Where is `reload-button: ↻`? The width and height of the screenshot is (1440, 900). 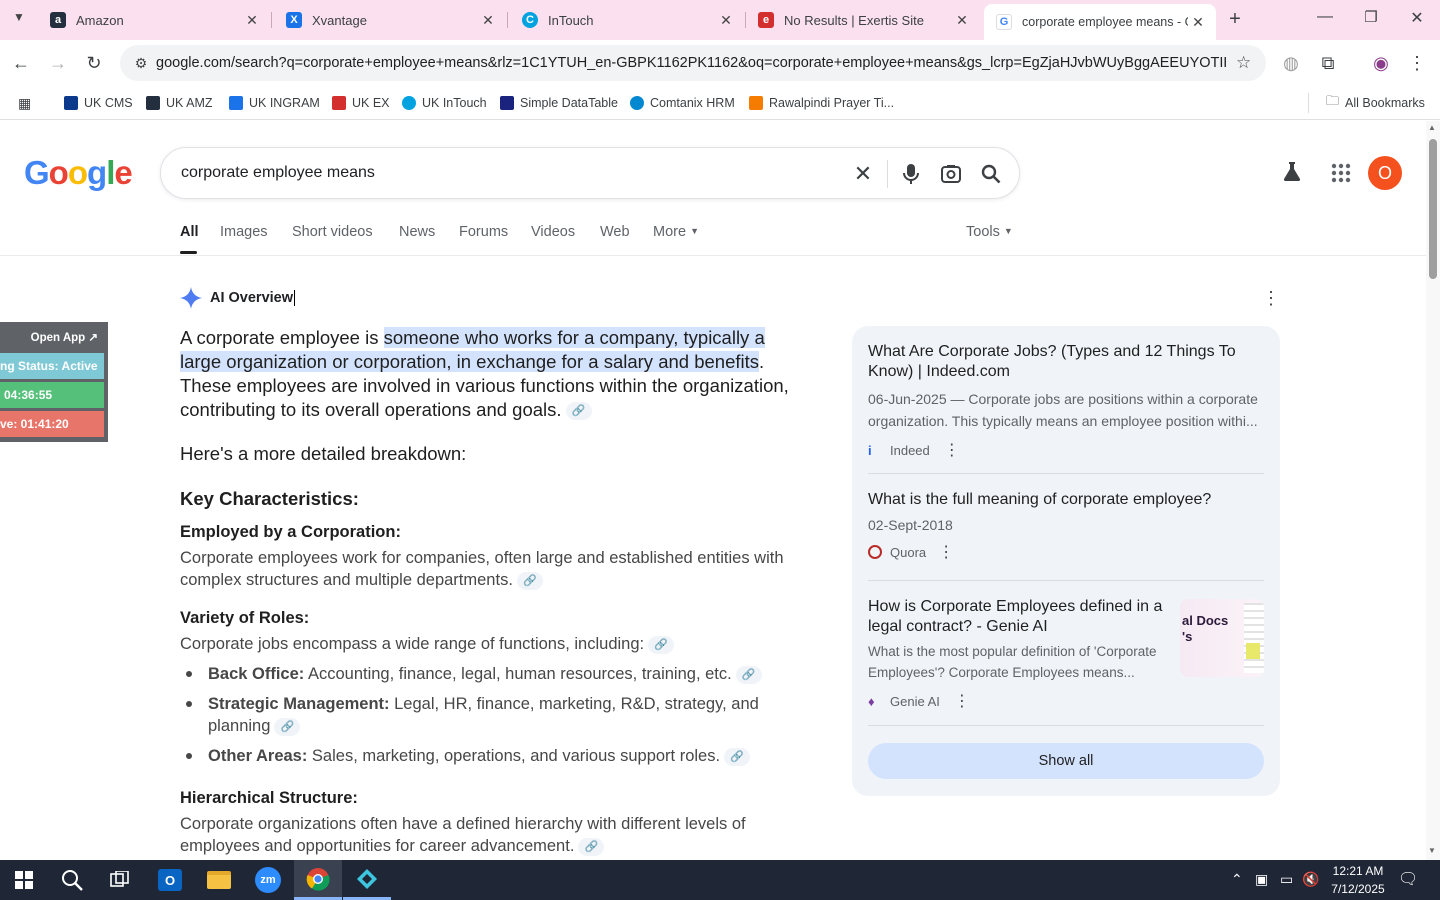
reload-button: ↻ is located at coordinates (94, 63).